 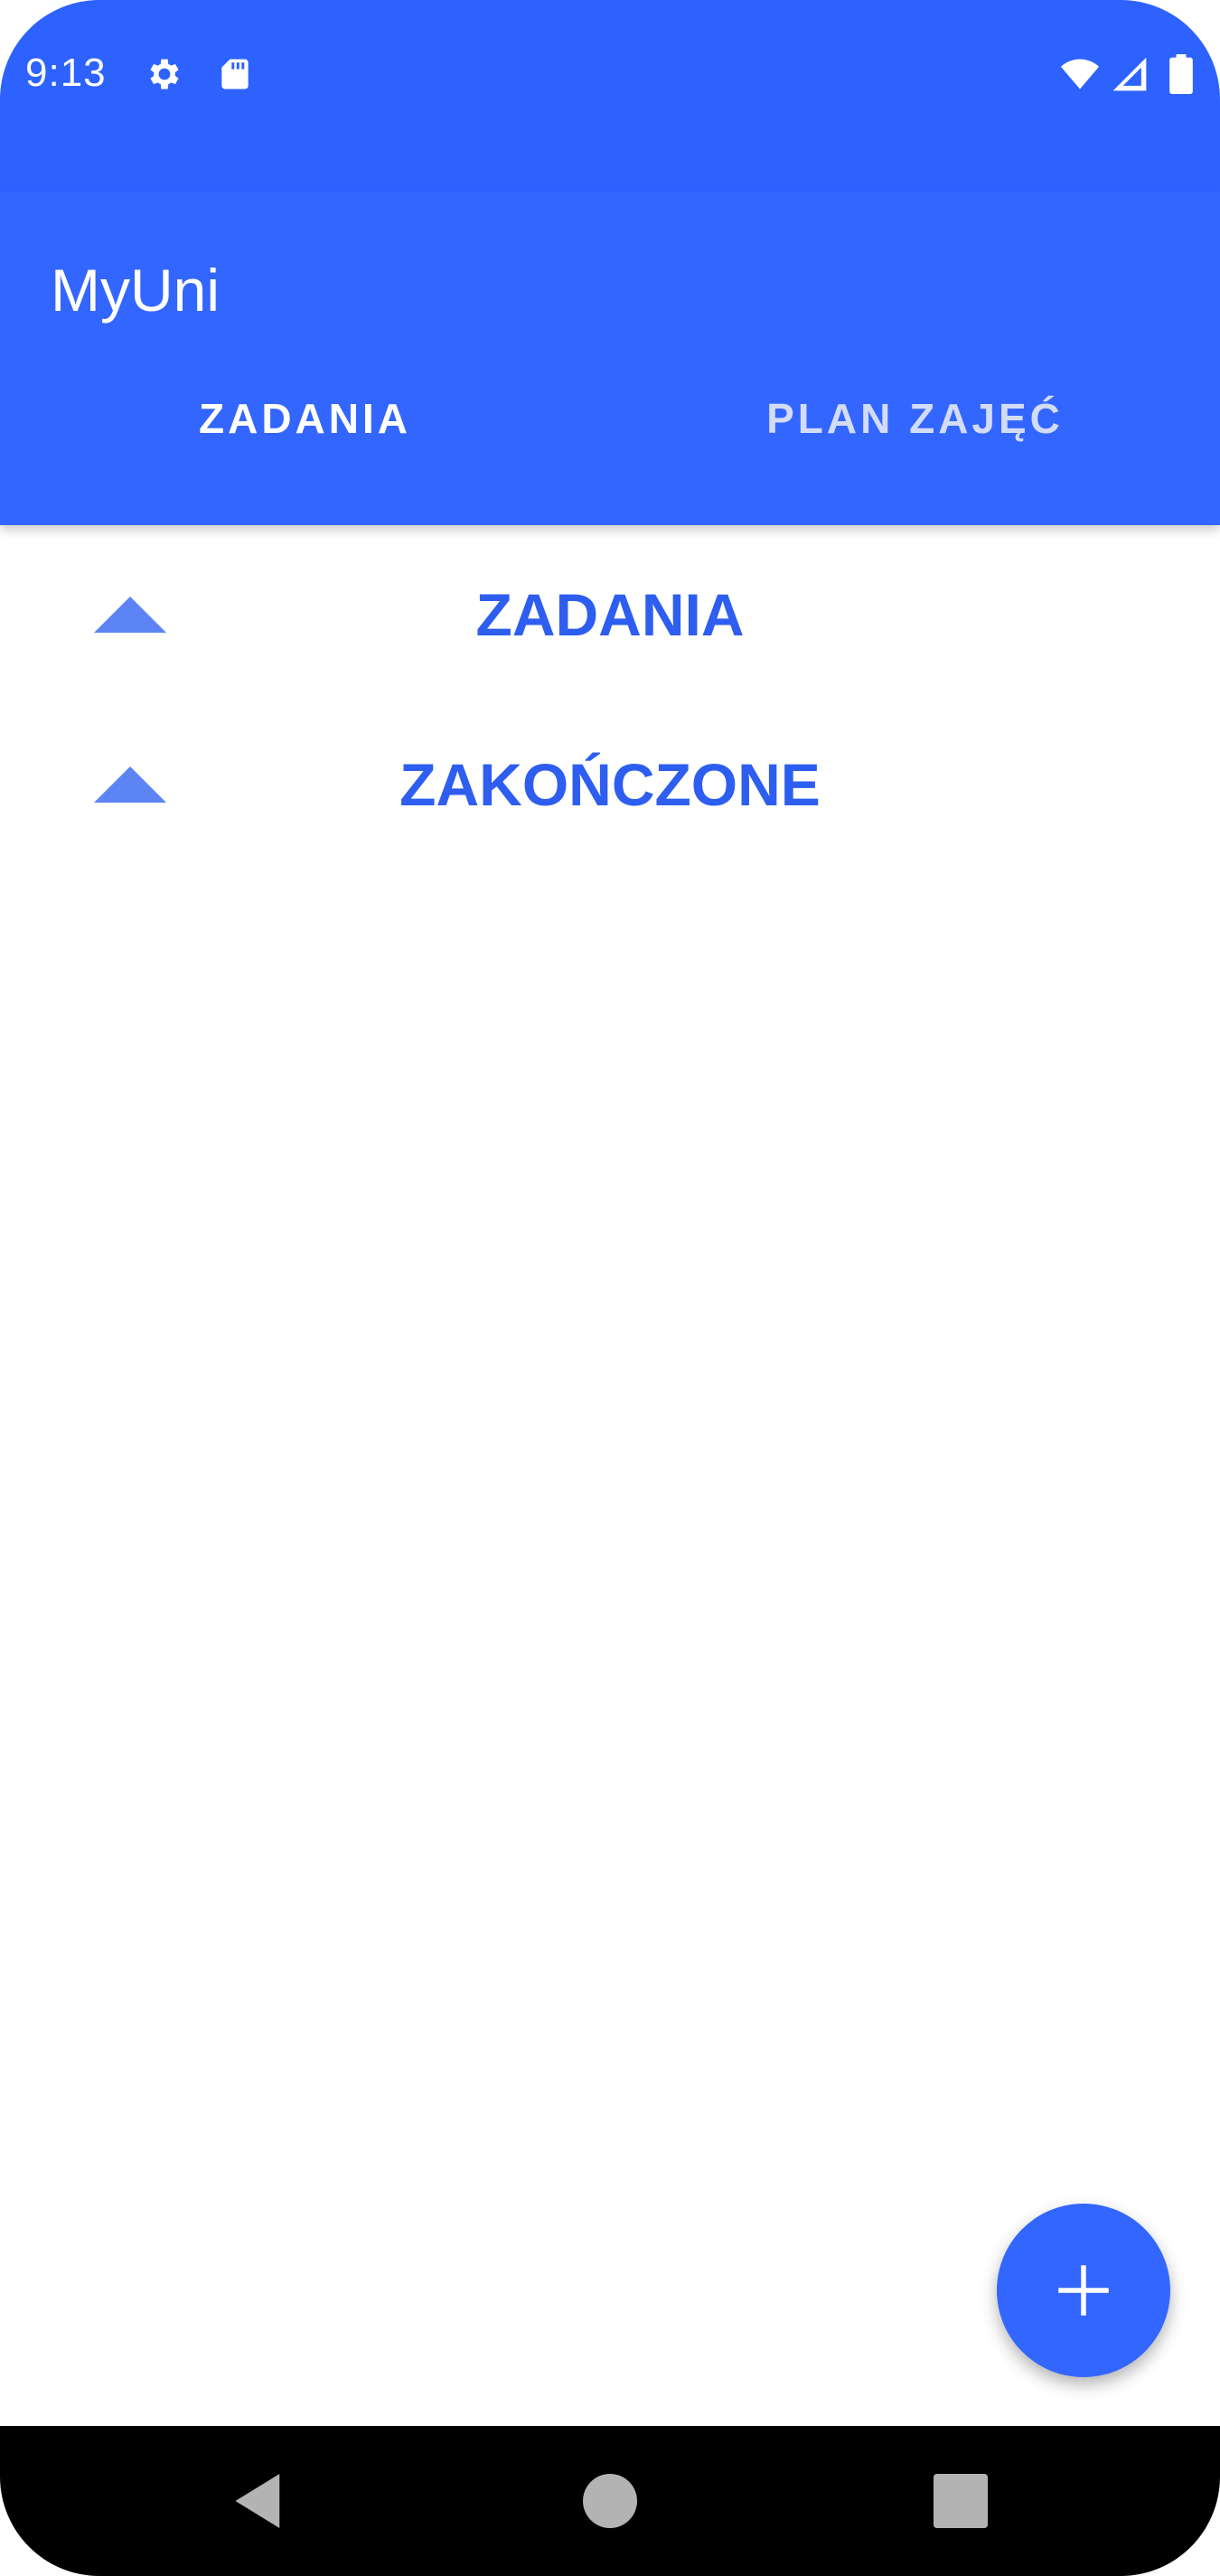 I want to click on gear-icon, so click(x=164, y=74).